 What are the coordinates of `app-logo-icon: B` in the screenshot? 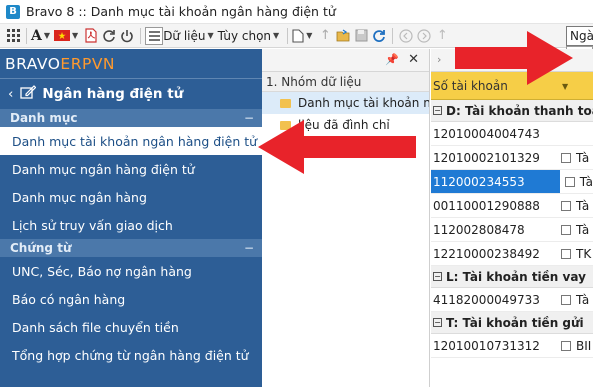 It's located at (13, 11).